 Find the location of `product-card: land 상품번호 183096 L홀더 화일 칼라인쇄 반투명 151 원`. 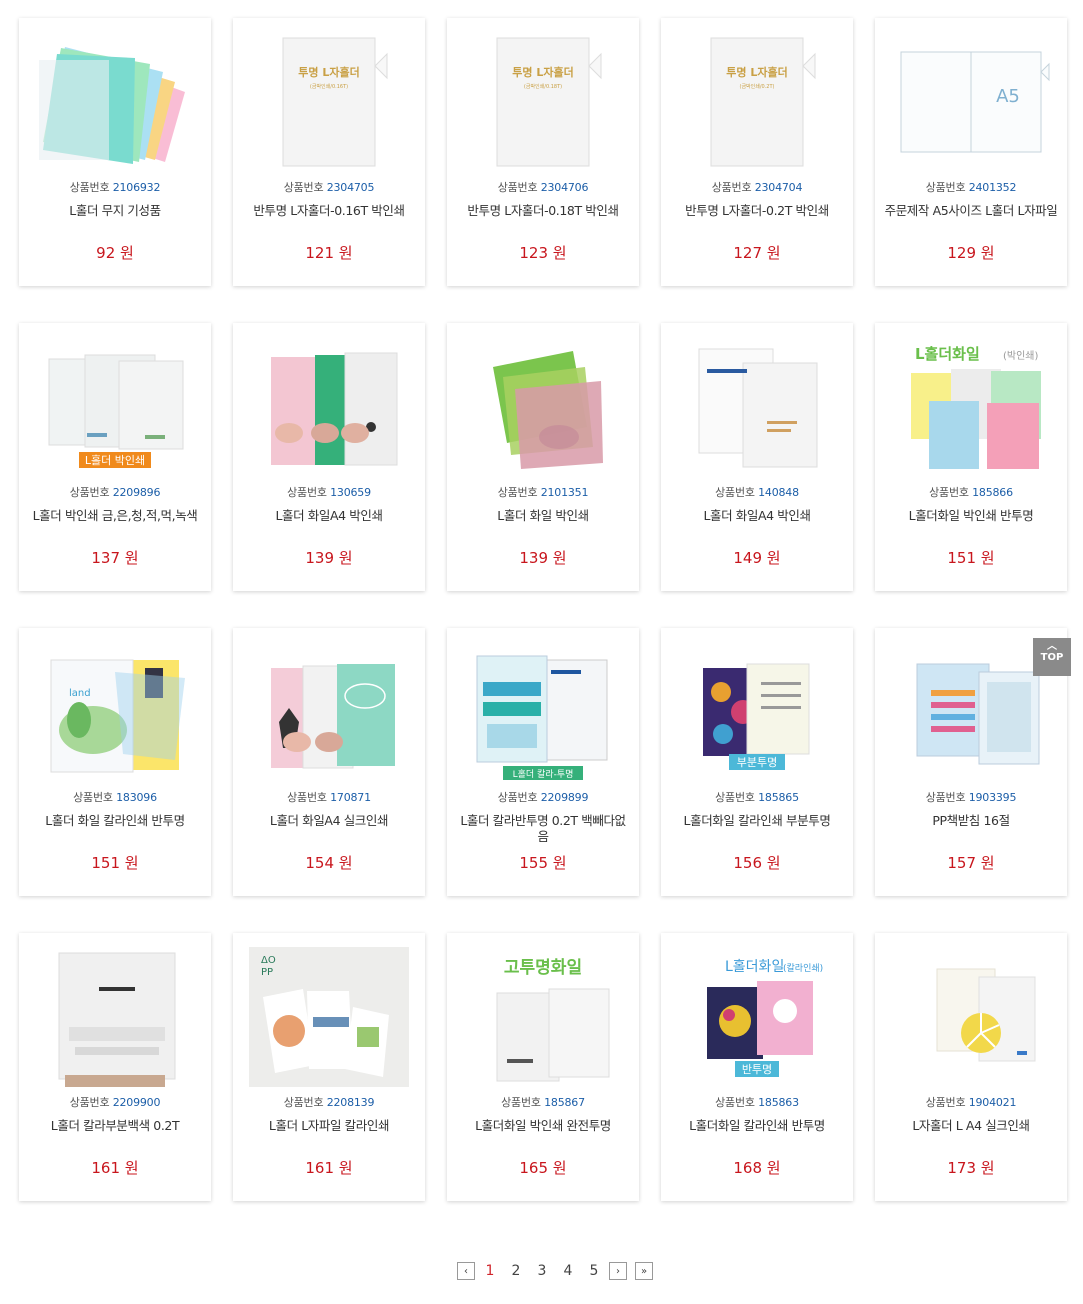

product-card: land 상품번호 183096 L홀더 화일 칼라인쇄 반투명 151 원 is located at coordinates (115, 762).